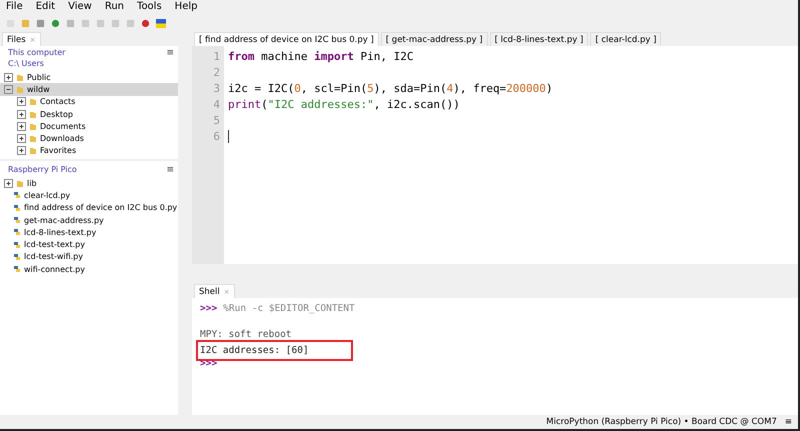 The image size is (800, 431). What do you see at coordinates (89, 126) in the screenshot?
I see `tree-item: Documents` at bounding box center [89, 126].